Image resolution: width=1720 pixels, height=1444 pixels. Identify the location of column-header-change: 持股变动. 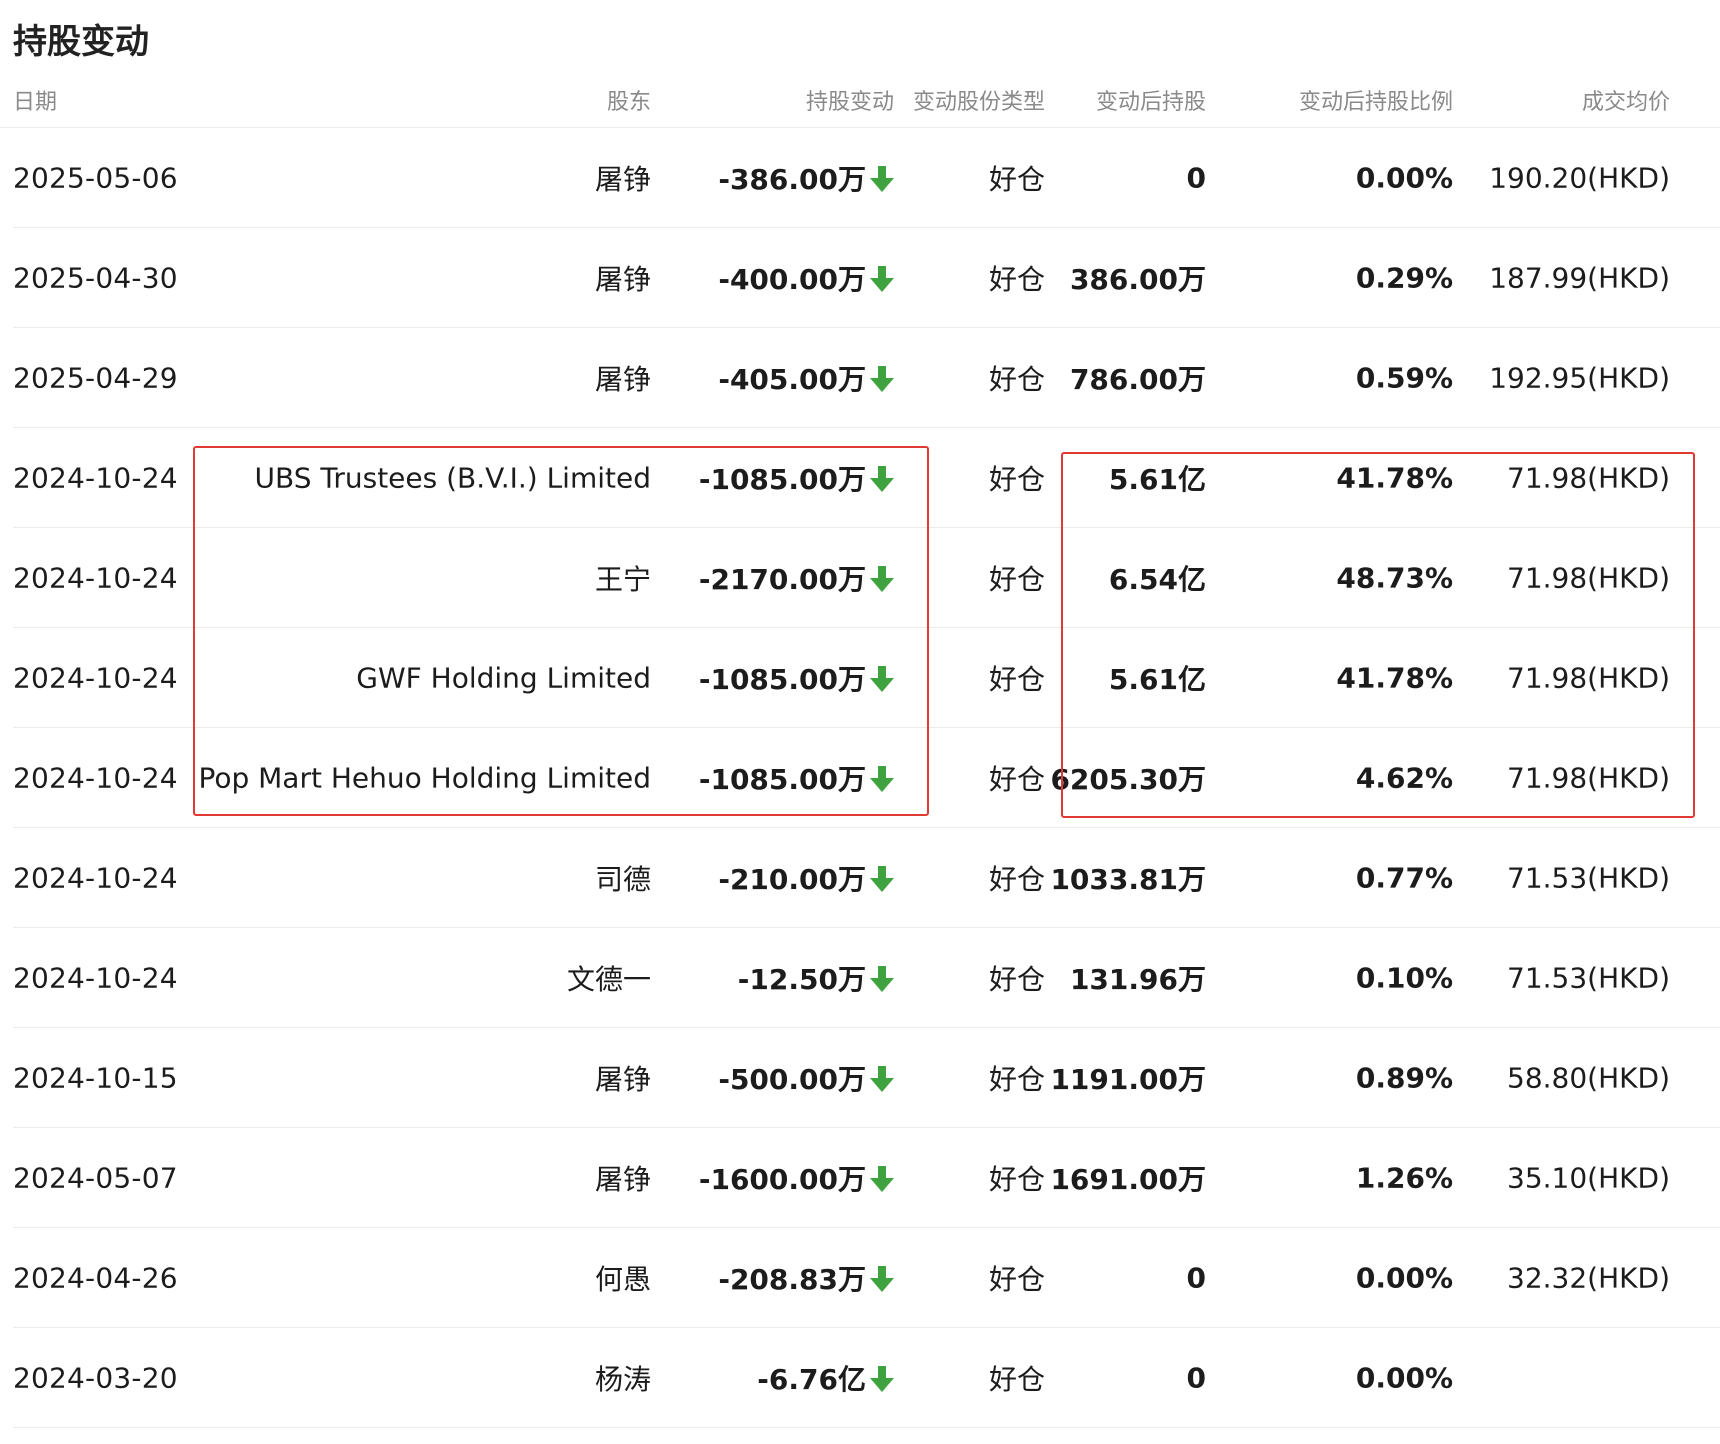
(850, 100).